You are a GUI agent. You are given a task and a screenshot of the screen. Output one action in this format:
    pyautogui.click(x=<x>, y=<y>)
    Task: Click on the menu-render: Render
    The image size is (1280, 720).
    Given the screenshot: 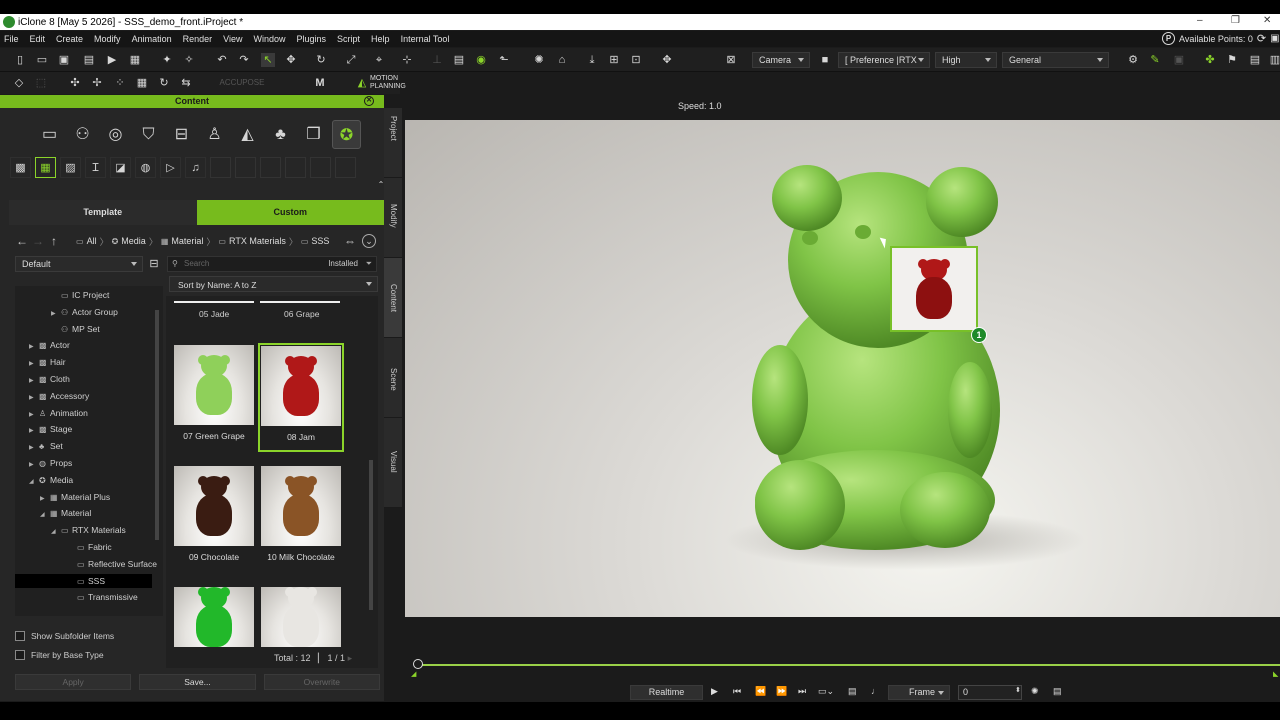 What is the action you would take?
    pyautogui.click(x=198, y=39)
    